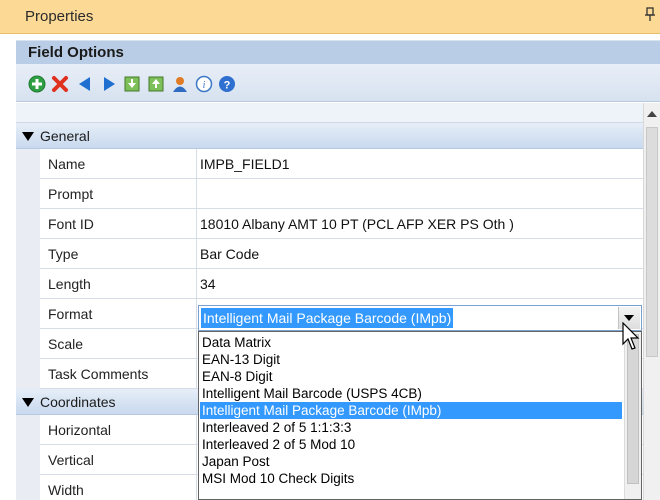  What do you see at coordinates (118, 193) in the screenshot?
I see `property-label: Prompt` at bounding box center [118, 193].